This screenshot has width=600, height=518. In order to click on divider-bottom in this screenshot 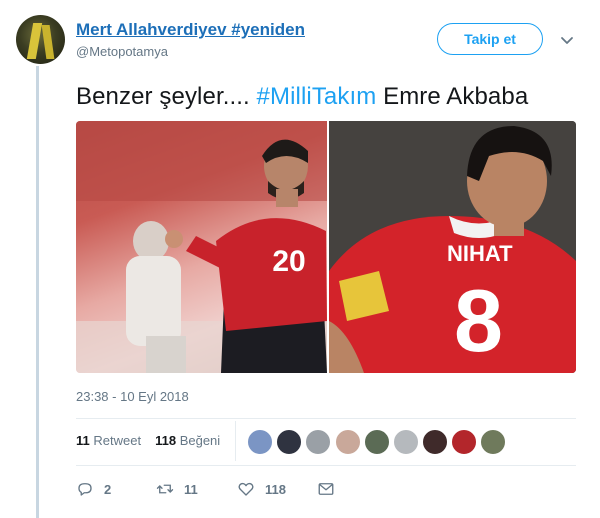, I will do `click(326, 465)`.